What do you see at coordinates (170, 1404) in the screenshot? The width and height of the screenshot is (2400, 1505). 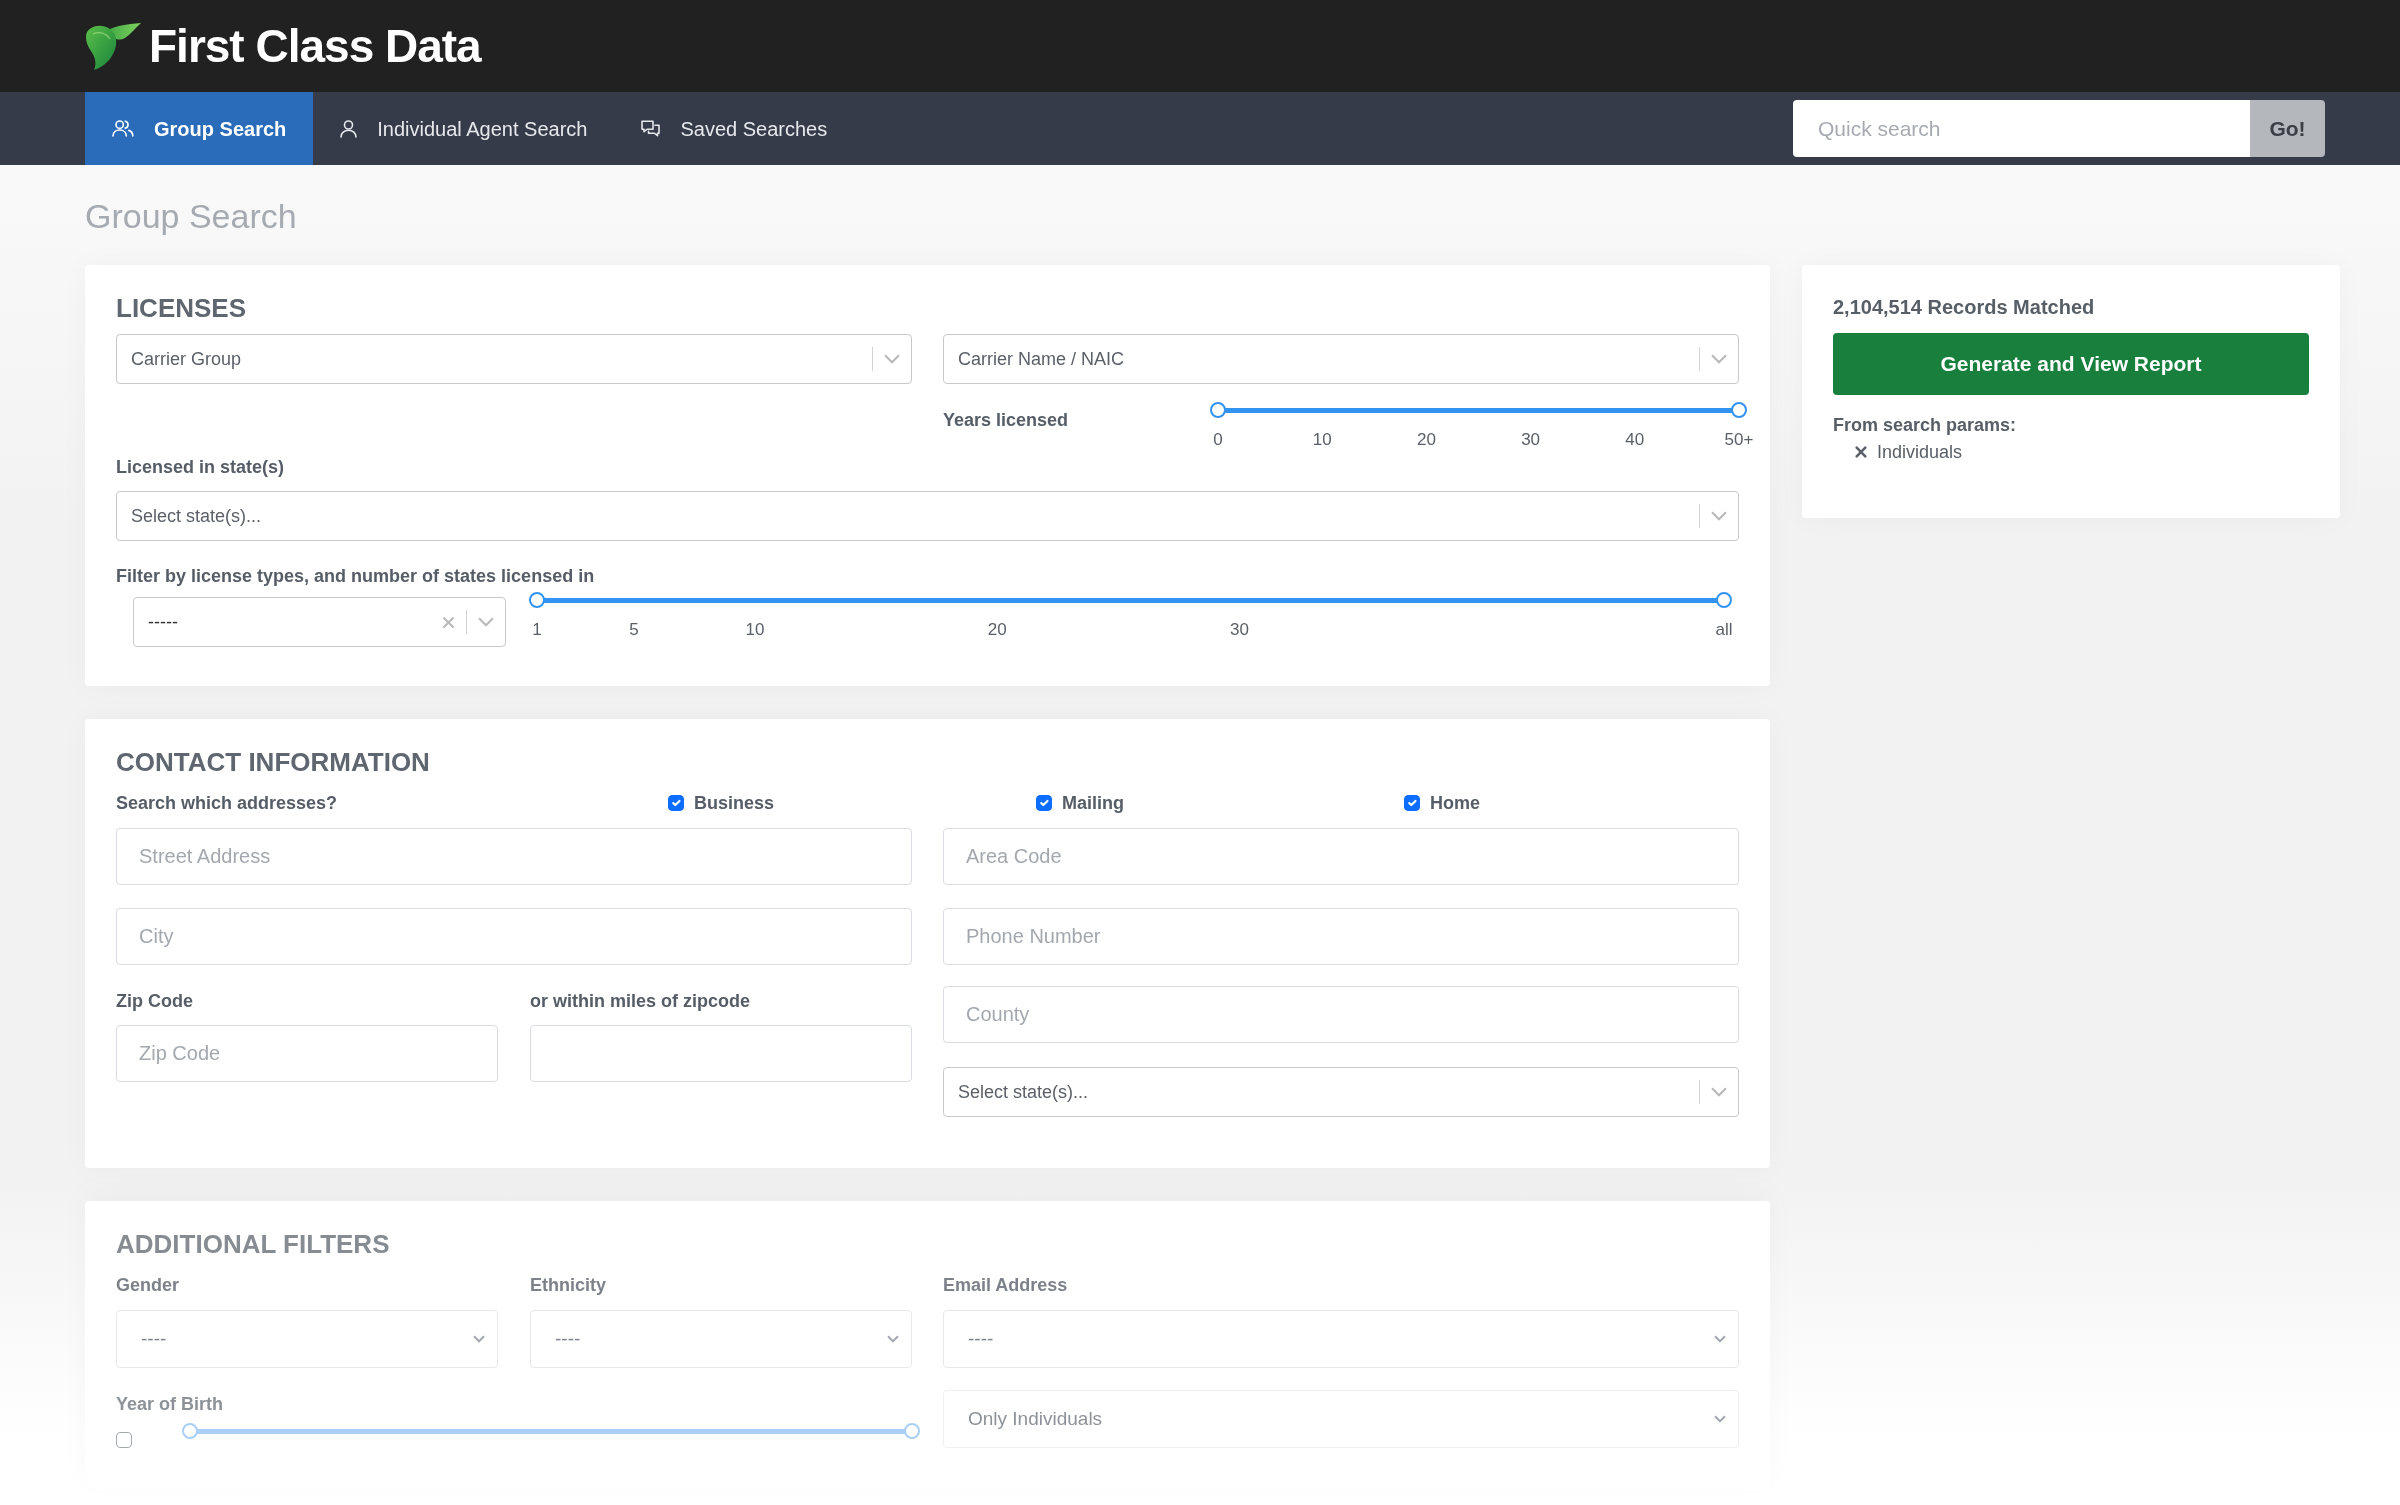 I see `field-label: Year of Birth` at bounding box center [170, 1404].